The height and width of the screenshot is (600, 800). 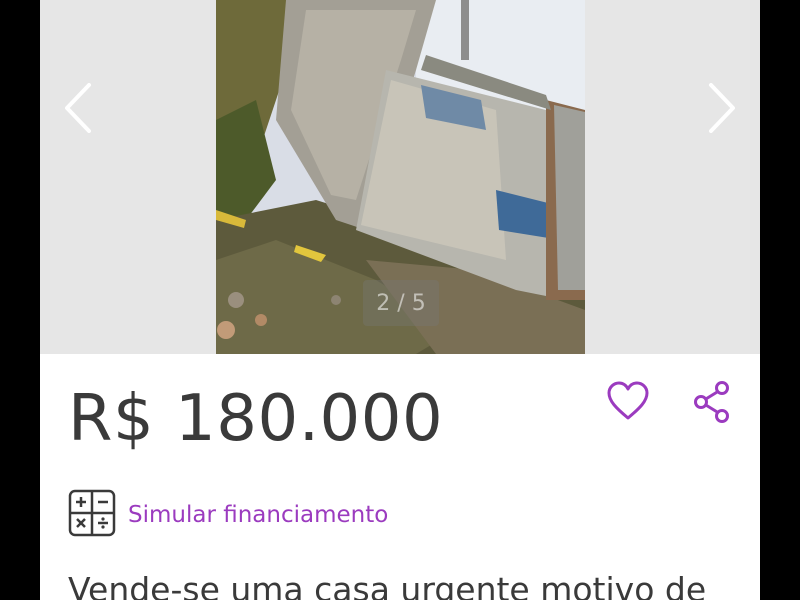 I want to click on simulate-financing-button: Simular financiamento, so click(x=228, y=515).